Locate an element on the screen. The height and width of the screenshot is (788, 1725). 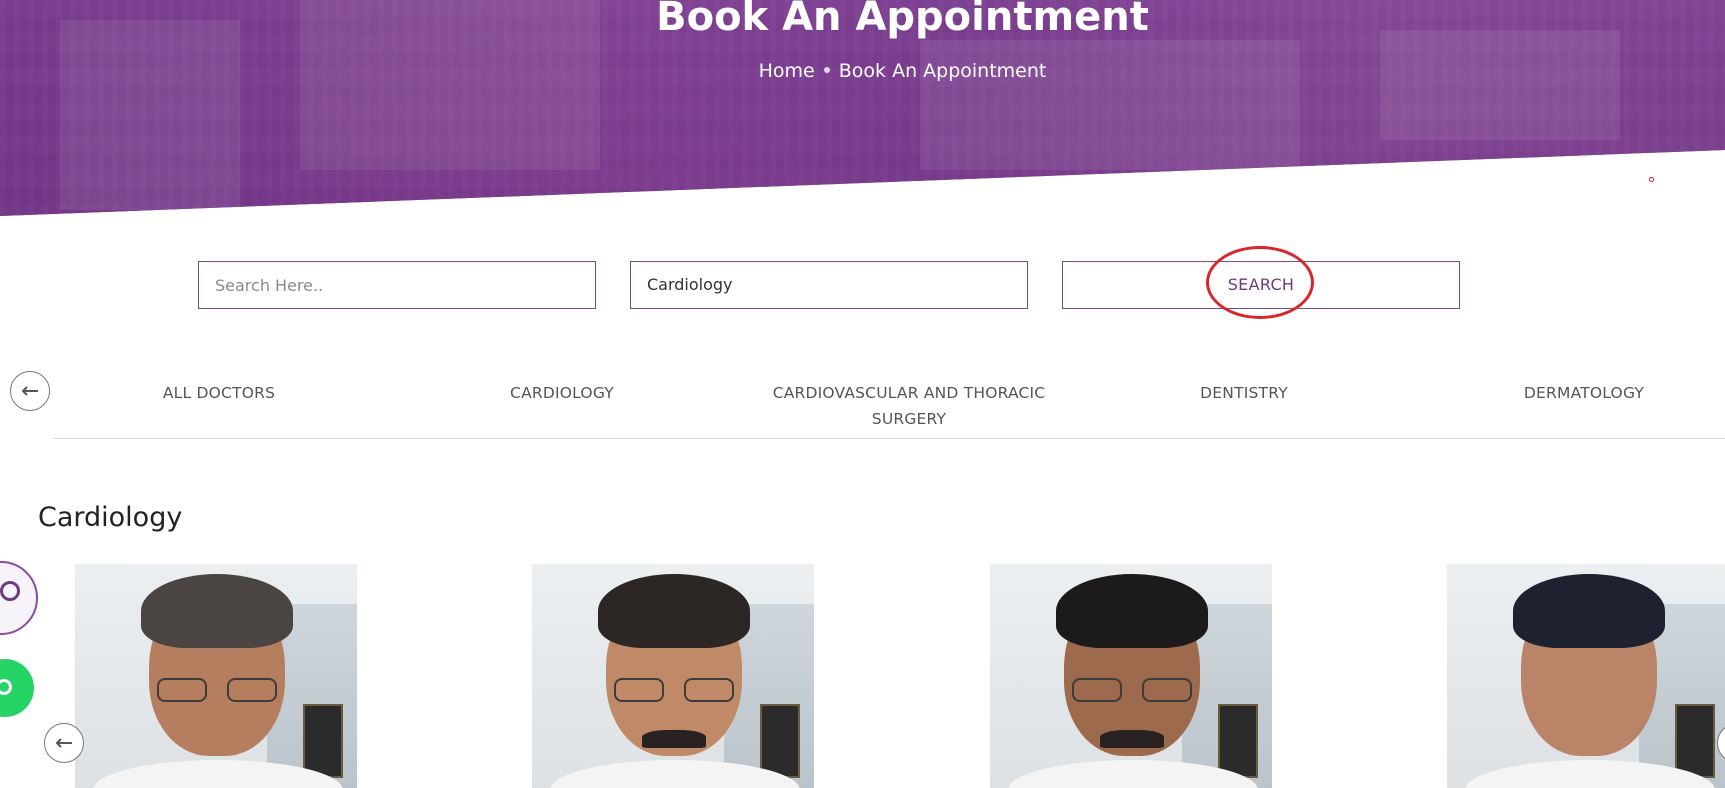
brand-logo is located at coordinates (19, 598).